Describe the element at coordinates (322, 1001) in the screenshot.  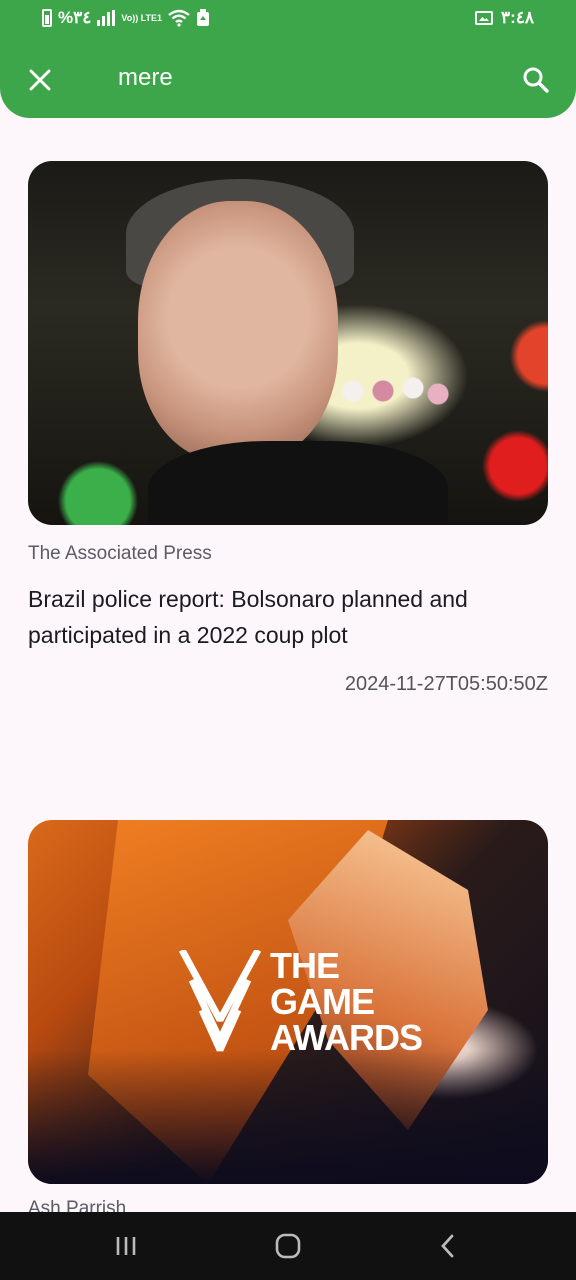
I see `logo-line-2: GAME` at that location.